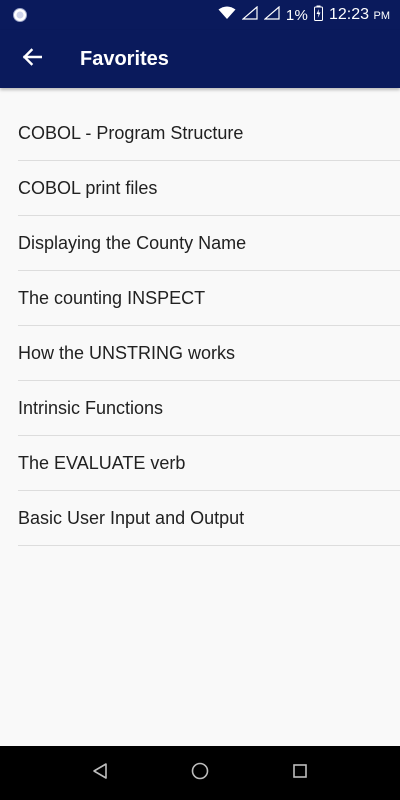 This screenshot has height=800, width=400. I want to click on list-item: Displaying the County Name, so click(209, 243).